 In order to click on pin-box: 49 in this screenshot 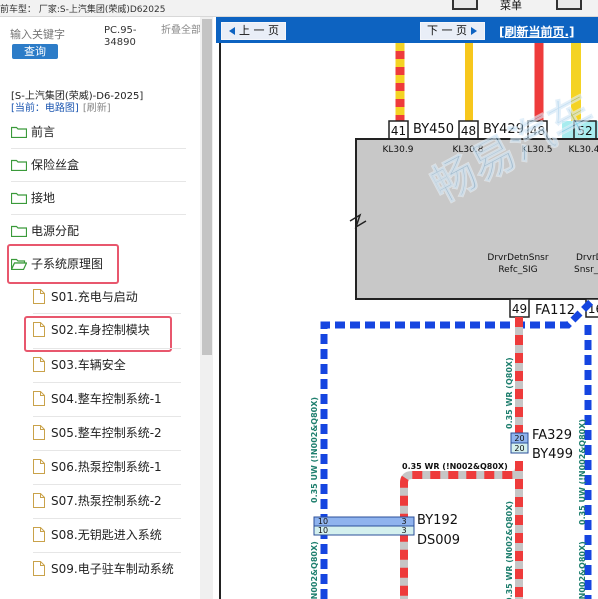, I will do `click(519, 308)`.